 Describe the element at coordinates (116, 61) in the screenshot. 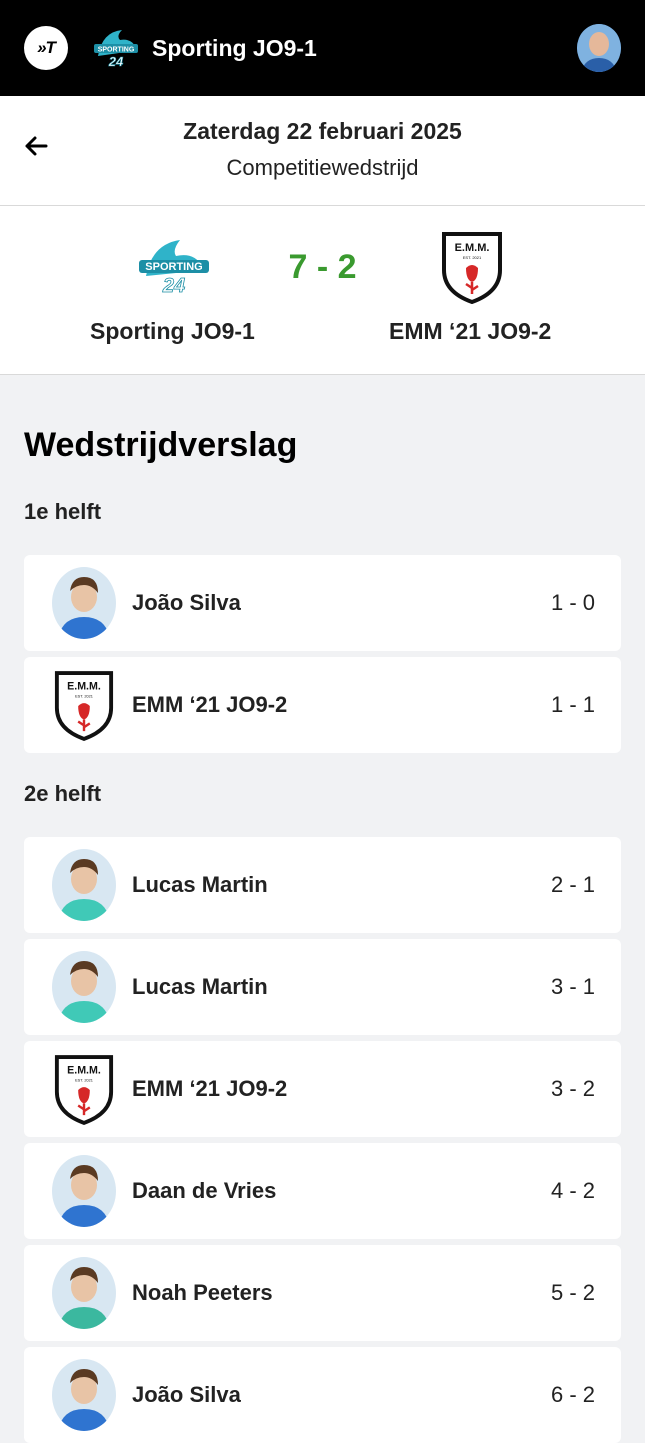

I see `svg-text: 24` at that location.